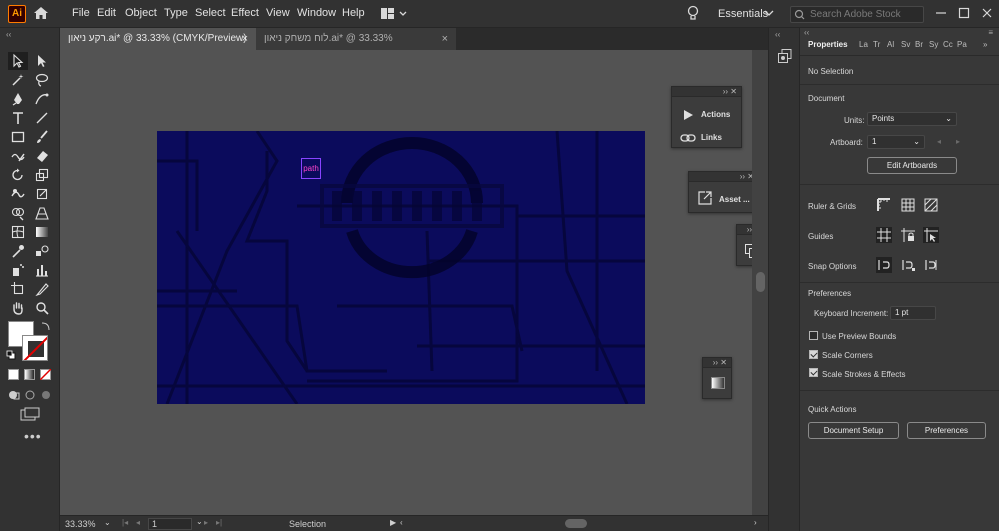 The height and width of the screenshot is (531, 999). I want to click on search-stock-input: Search Adobe Stock, so click(857, 14).